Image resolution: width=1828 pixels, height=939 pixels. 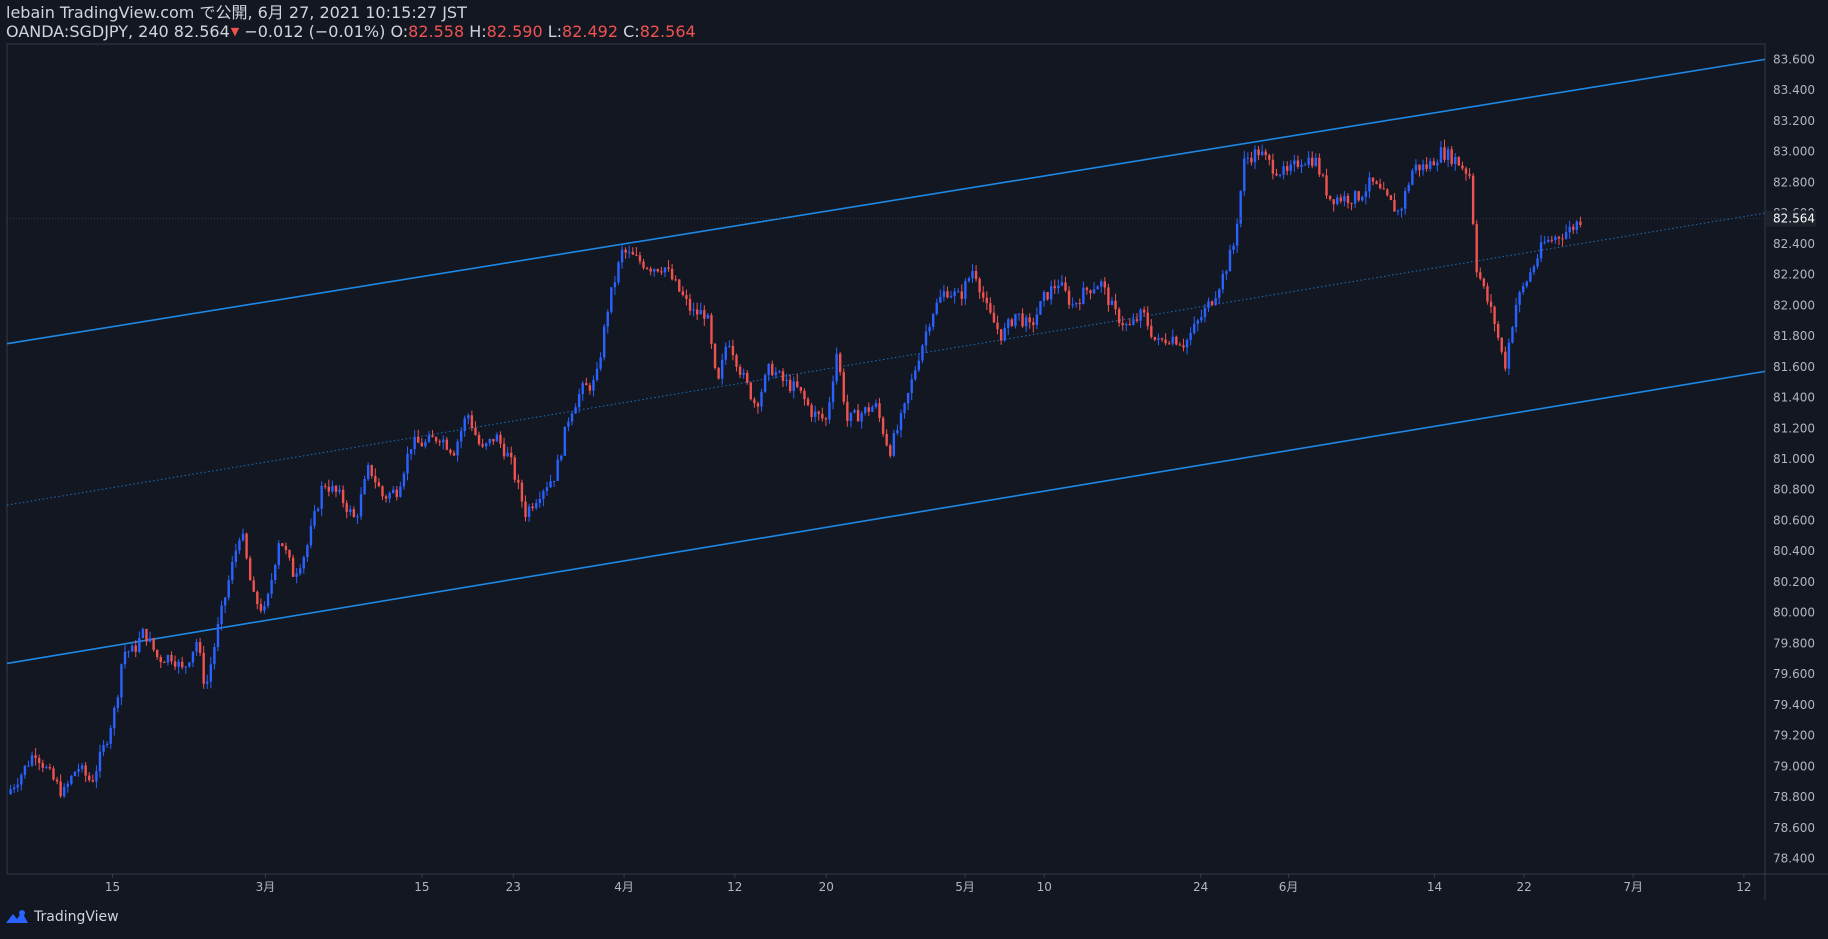 I want to click on y-tick-label: 78.800, so click(x=1794, y=797).